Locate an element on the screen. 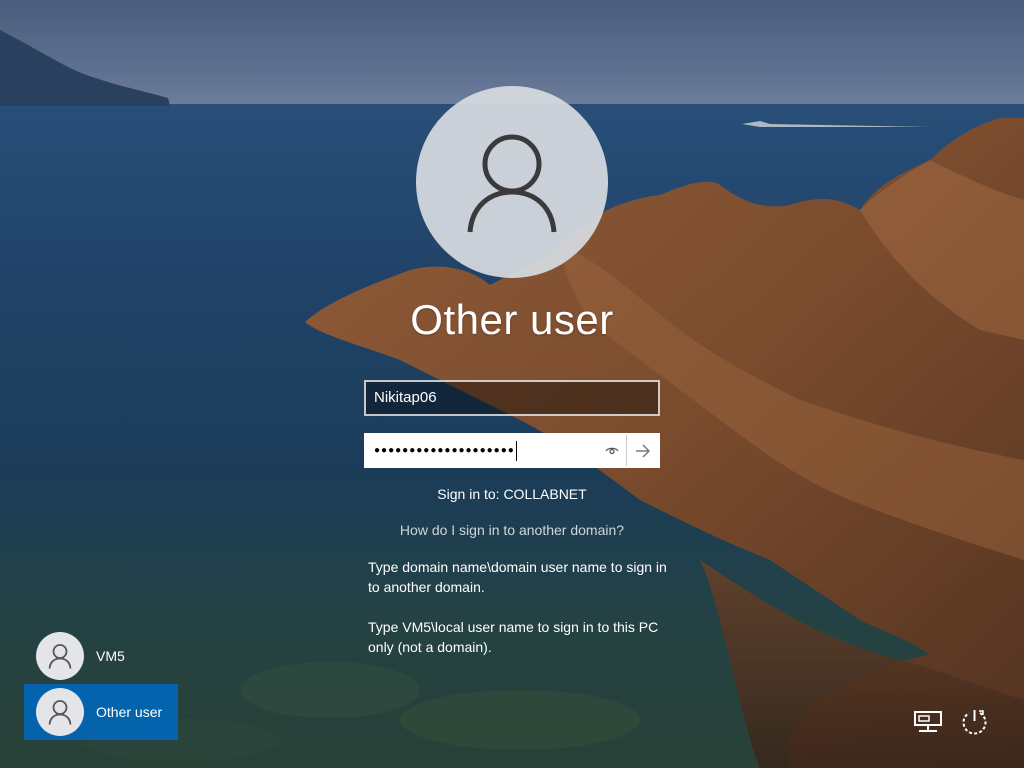 The height and width of the screenshot is (768, 1024). power-icon is located at coordinates (974, 722).